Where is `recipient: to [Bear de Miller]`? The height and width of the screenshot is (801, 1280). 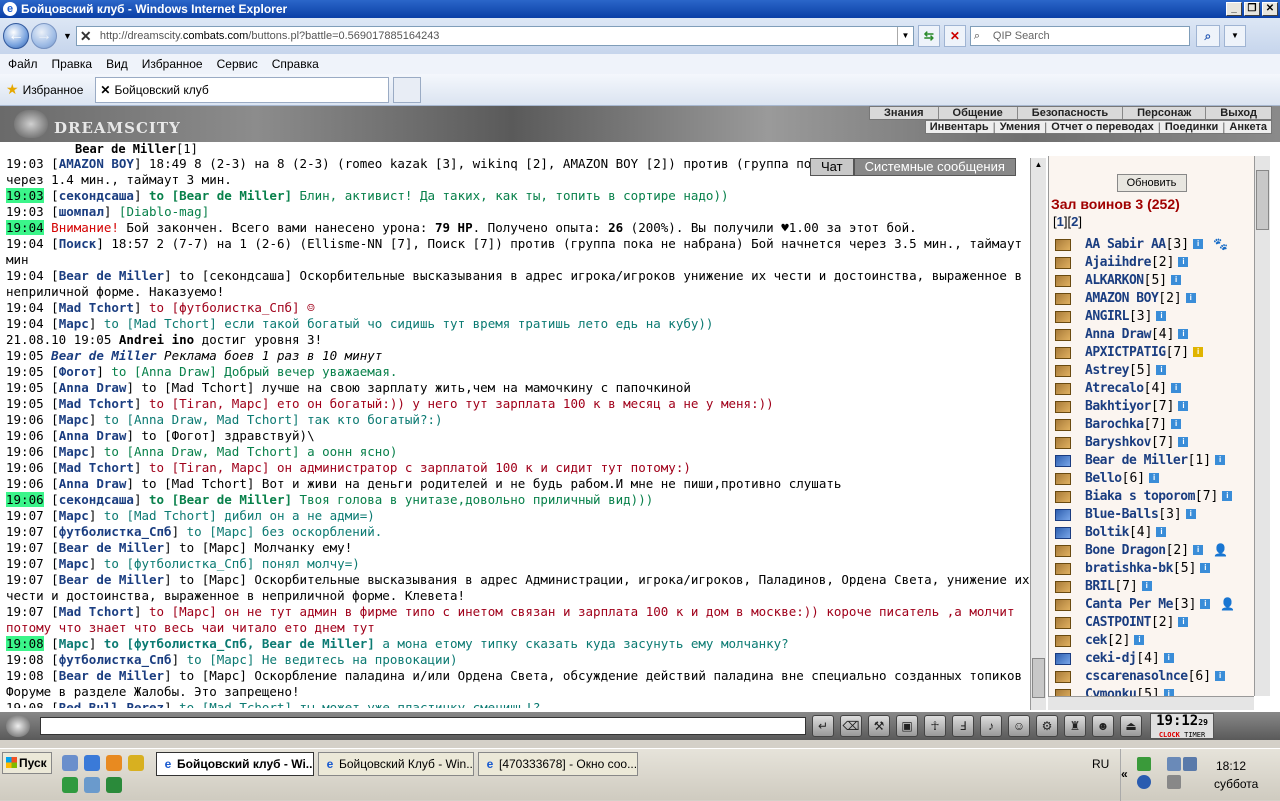 recipient: to [Bear de Miller] is located at coordinates (217, 195).